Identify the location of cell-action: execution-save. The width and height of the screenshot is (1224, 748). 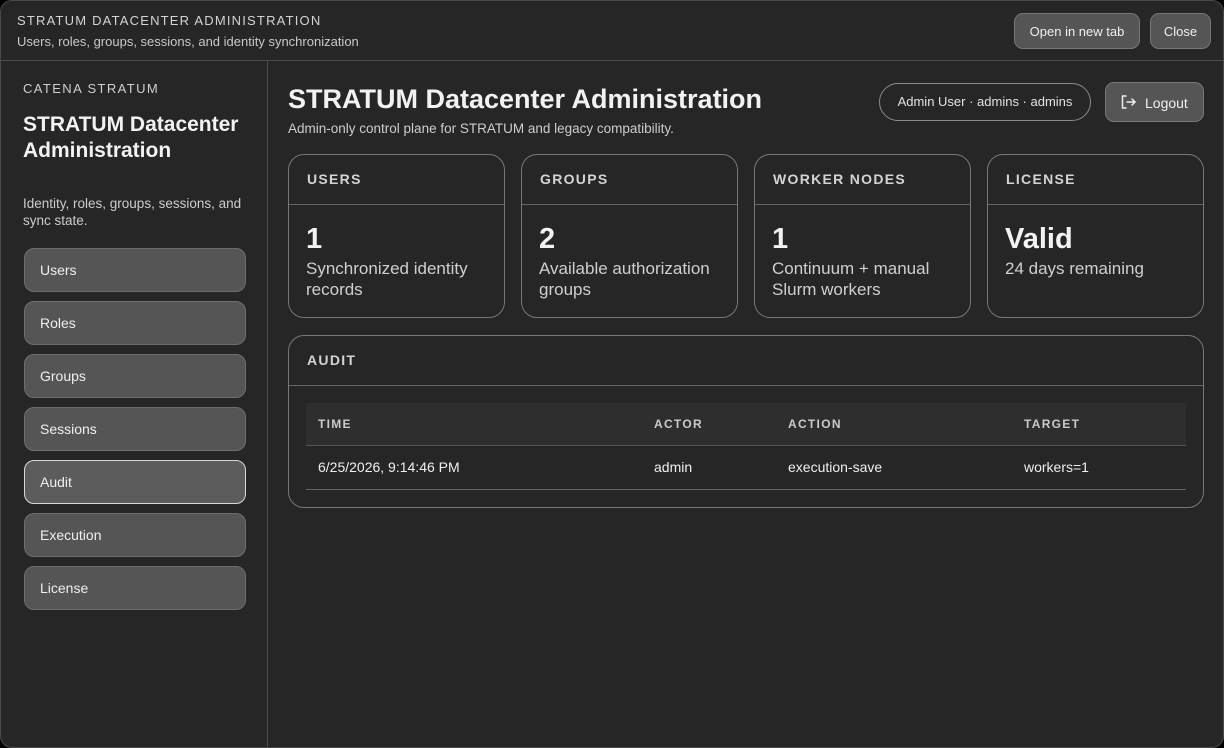
(835, 467).